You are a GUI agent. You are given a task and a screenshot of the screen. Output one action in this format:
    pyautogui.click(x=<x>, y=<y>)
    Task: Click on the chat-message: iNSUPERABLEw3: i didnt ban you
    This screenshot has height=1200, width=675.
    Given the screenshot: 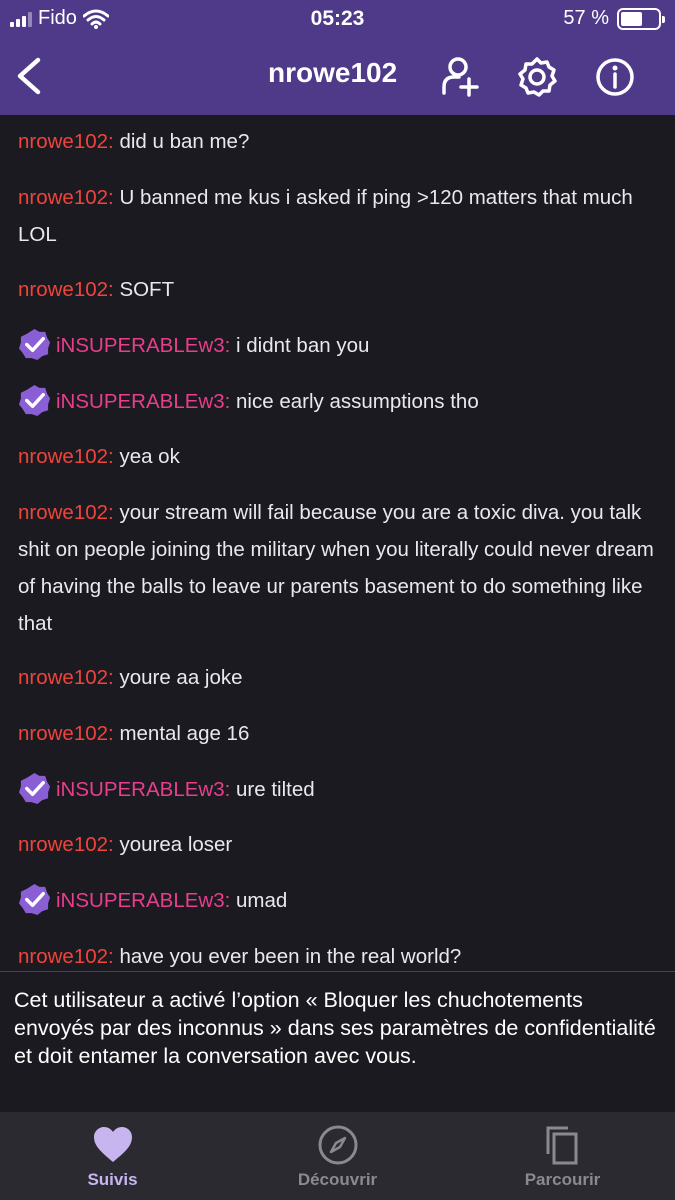 What is the action you would take?
    pyautogui.click(x=338, y=345)
    